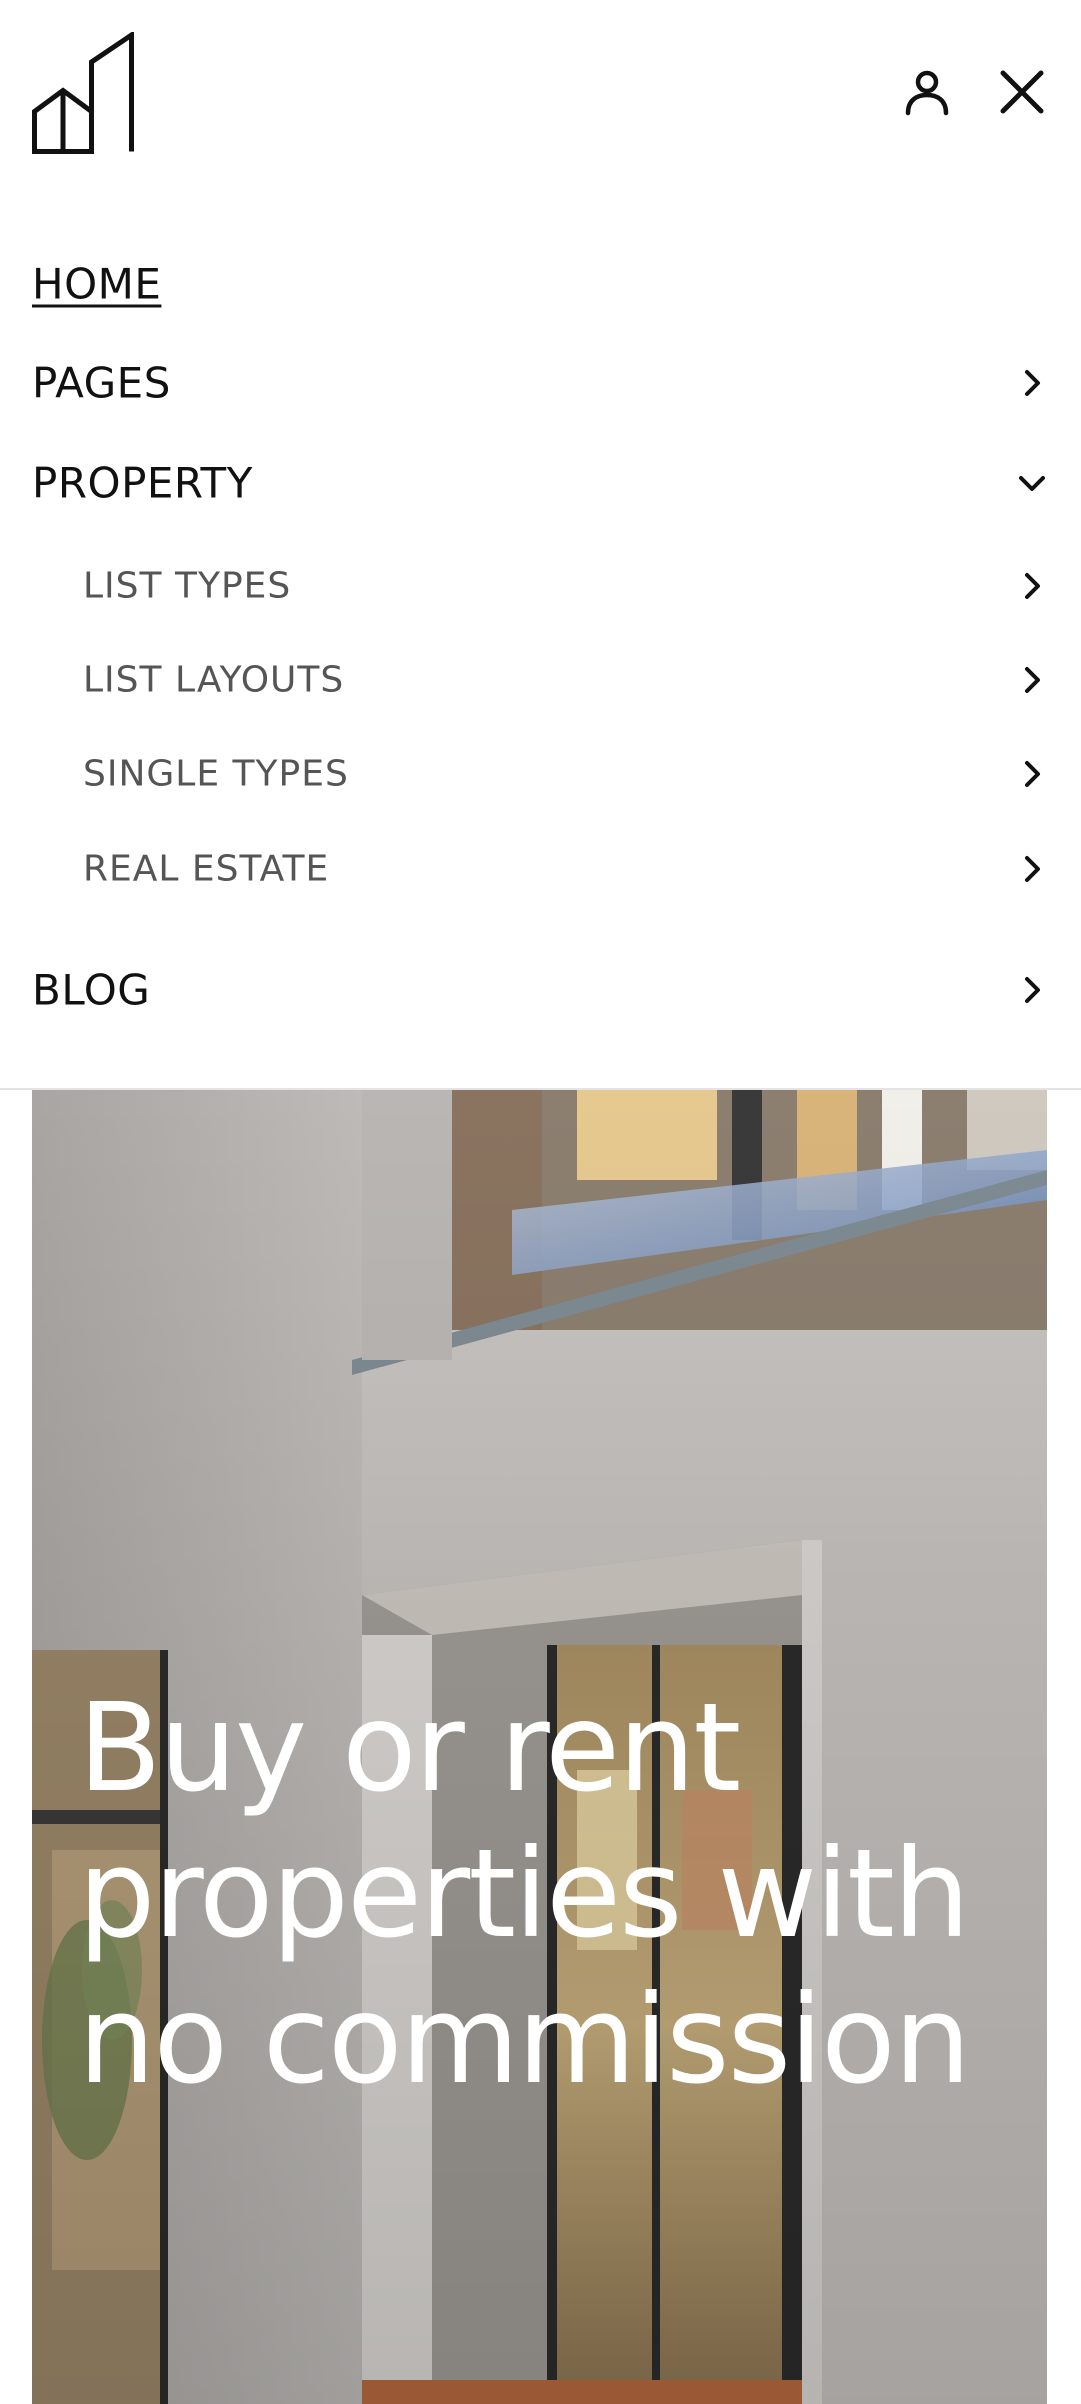  Describe the element at coordinates (540, 586) in the screenshot. I see `submenu-item-list-types: LIST TYPES` at that location.